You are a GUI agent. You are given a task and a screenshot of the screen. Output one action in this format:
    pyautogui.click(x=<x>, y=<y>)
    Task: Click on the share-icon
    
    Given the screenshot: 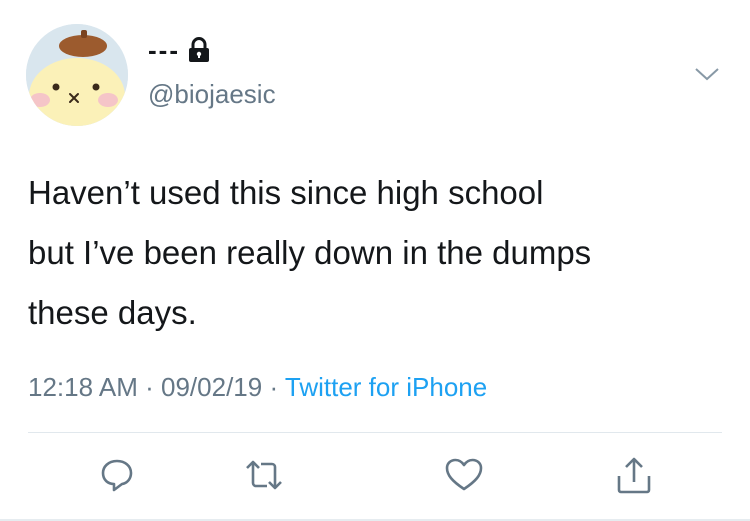 What is the action you would take?
    pyautogui.click(x=634, y=477)
    